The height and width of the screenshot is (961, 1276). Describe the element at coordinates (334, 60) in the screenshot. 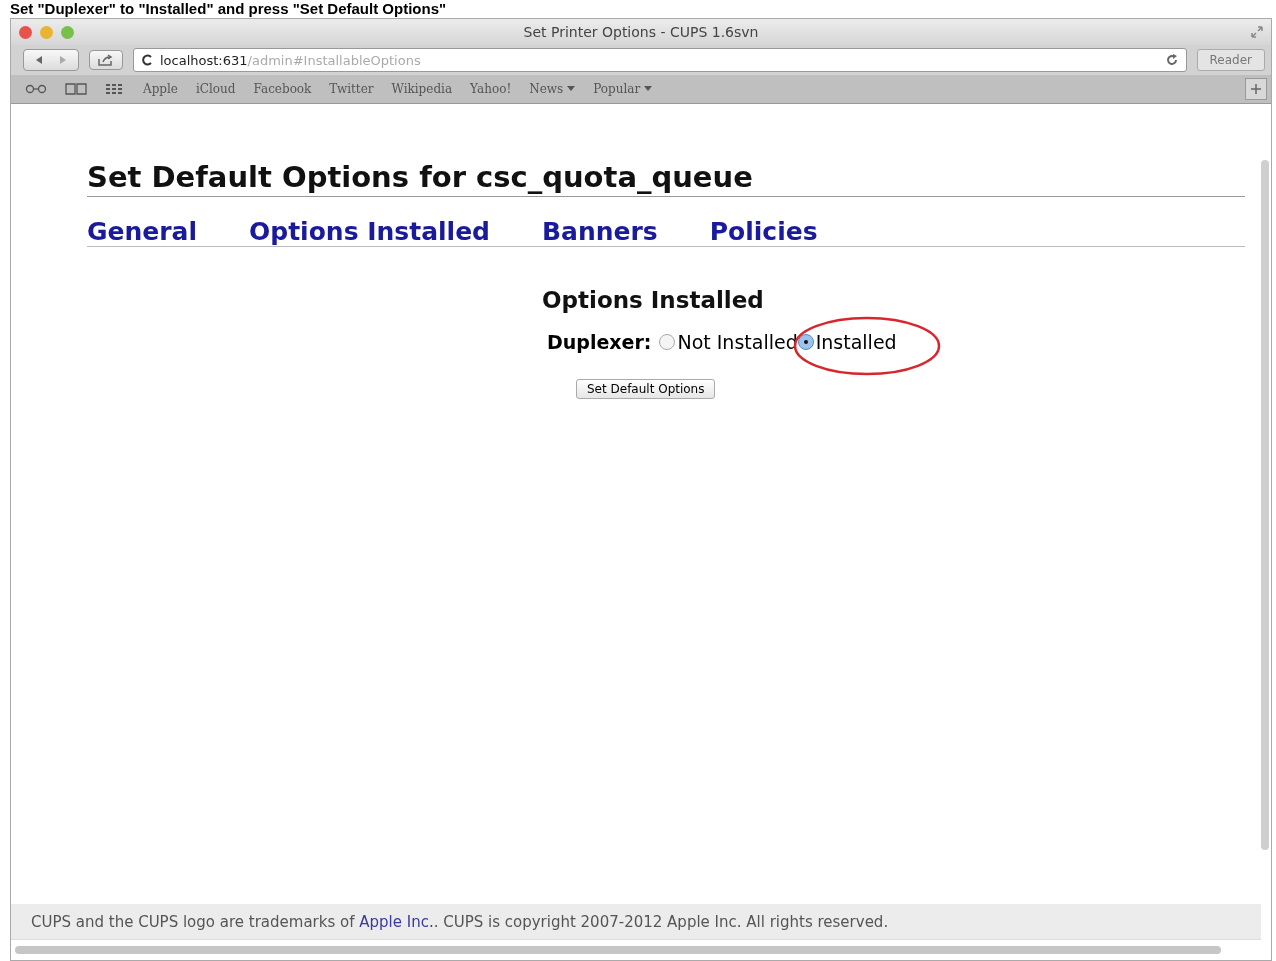

I see `url-path: /admin#InstallableOptions` at that location.